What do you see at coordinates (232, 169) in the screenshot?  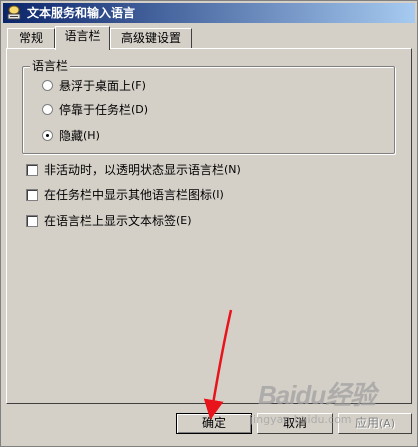 I see `checkbox-shortcut: (N)` at bounding box center [232, 169].